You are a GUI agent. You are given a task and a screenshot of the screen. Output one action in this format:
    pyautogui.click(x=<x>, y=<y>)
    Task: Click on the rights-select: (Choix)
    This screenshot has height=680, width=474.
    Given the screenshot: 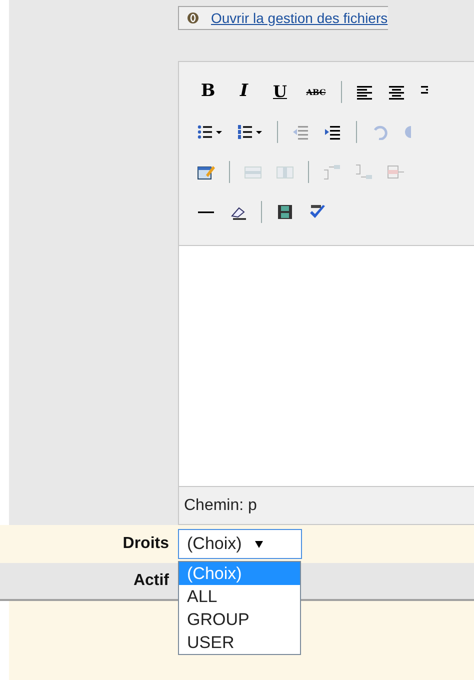 What is the action you would take?
    pyautogui.click(x=240, y=544)
    